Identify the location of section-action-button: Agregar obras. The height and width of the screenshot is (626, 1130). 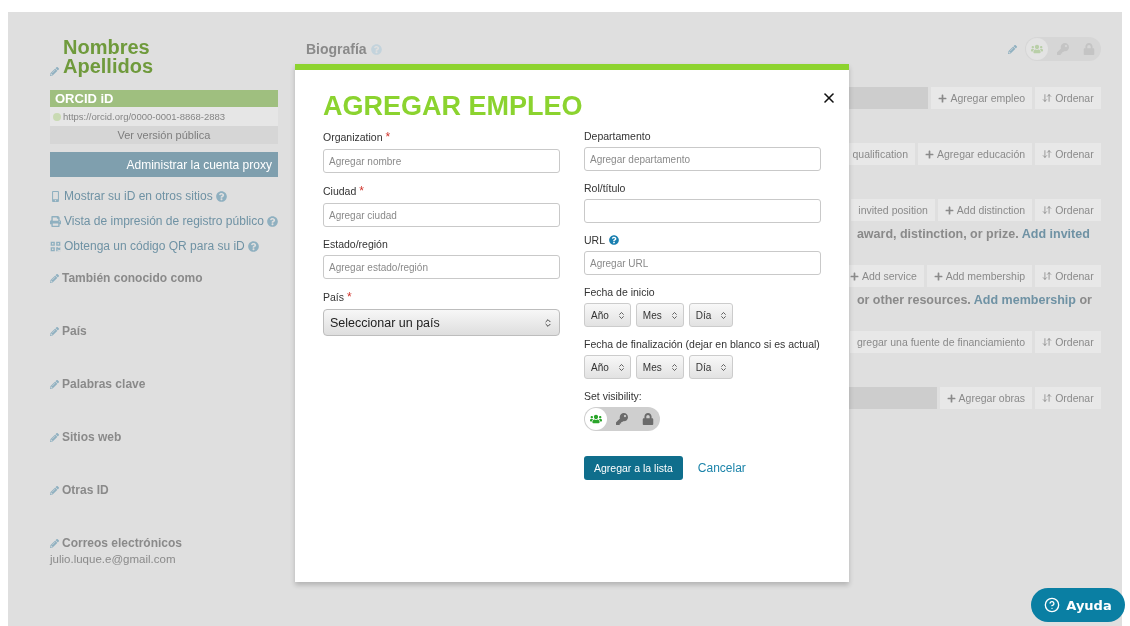
(986, 398).